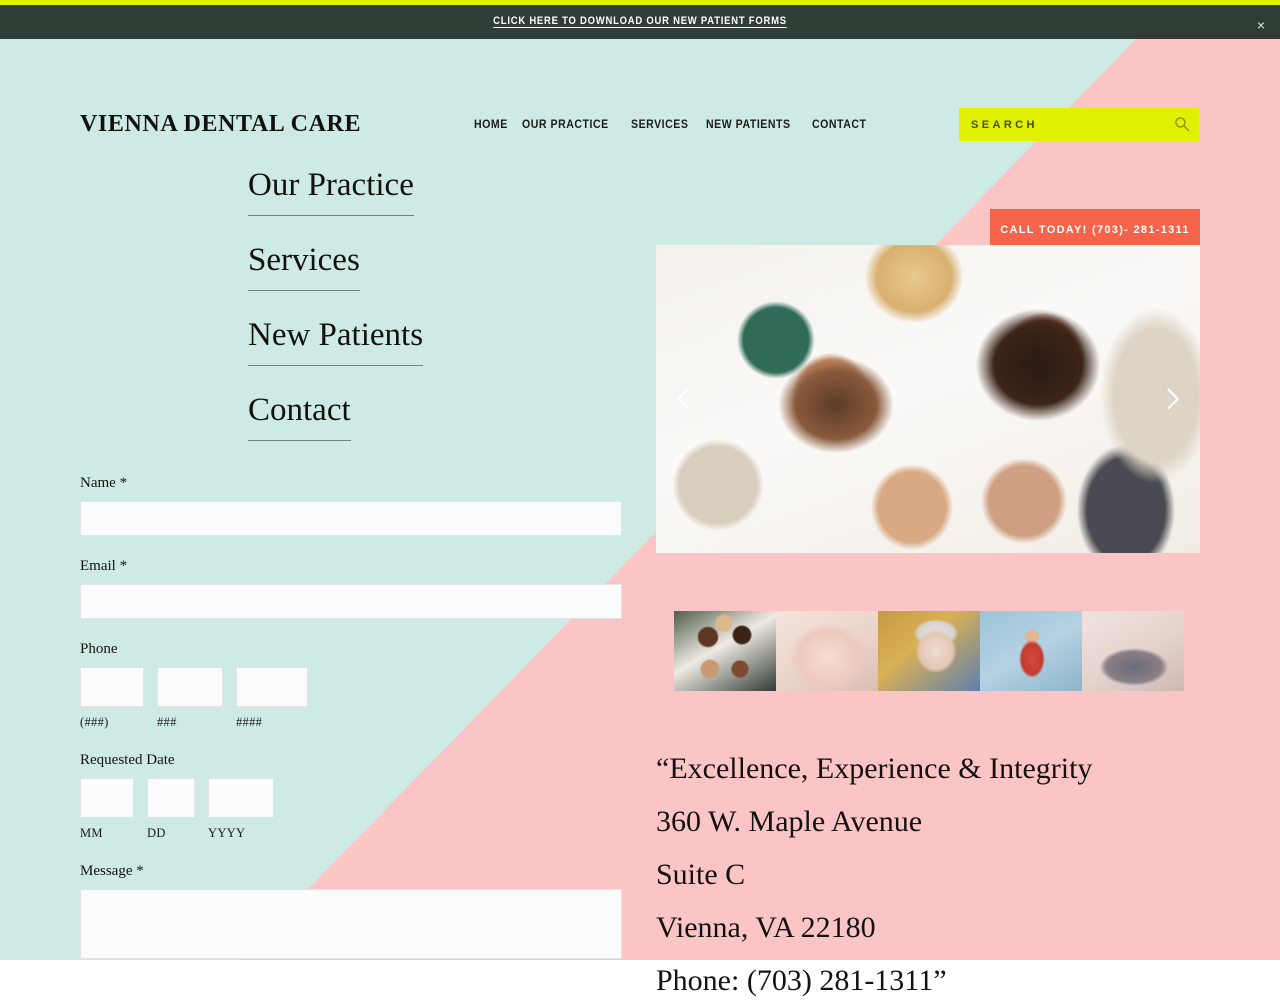  Describe the element at coordinates (167, 722) in the screenshot. I see `phone-prefix-sublabel: ###` at that location.